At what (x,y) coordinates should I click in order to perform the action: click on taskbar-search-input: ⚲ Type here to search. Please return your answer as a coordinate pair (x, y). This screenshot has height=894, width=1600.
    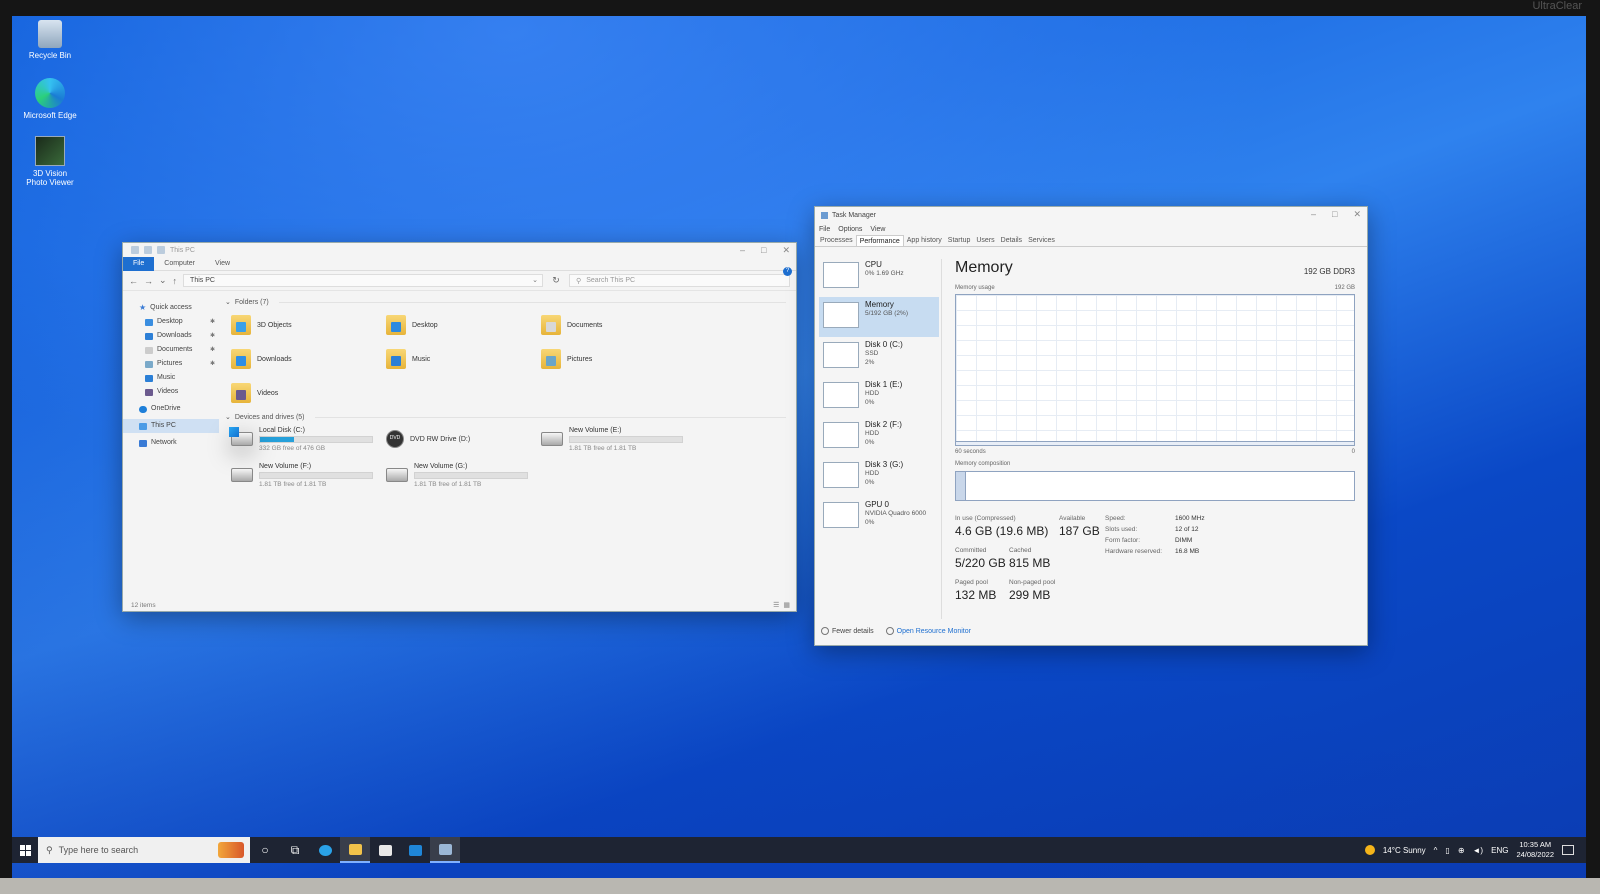
    Looking at the image, I should click on (144, 850).